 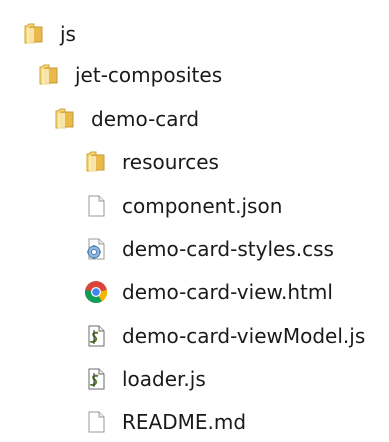 What do you see at coordinates (96, 249) in the screenshot?
I see `css-file-icon` at bounding box center [96, 249].